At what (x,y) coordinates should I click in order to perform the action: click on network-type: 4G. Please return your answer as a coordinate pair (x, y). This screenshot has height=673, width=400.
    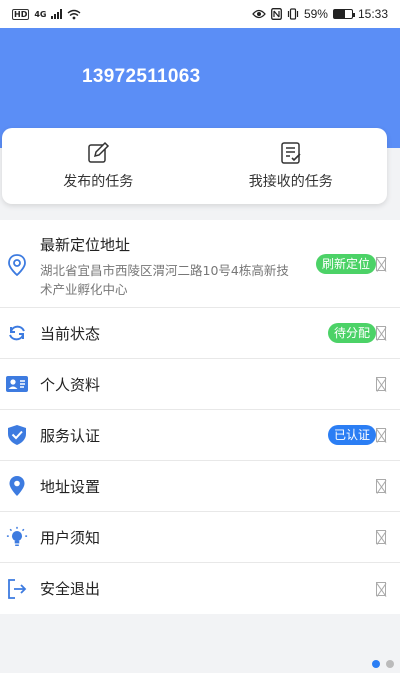
    Looking at the image, I should click on (40, 14).